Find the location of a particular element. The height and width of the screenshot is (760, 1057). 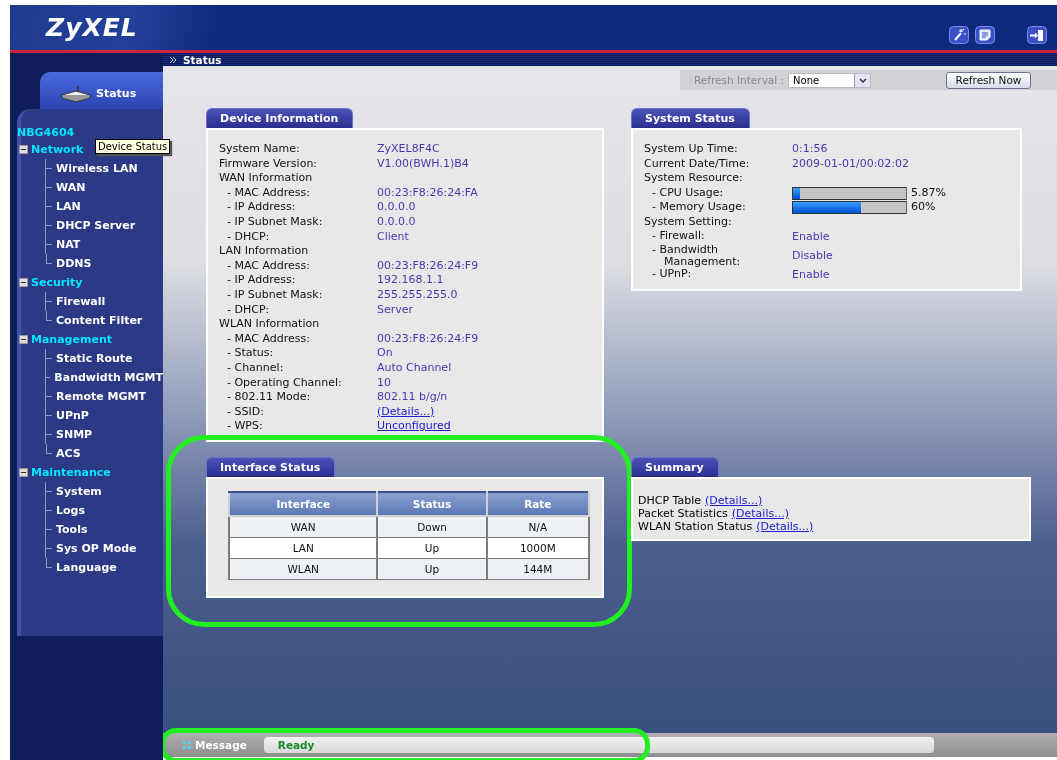

menu-item: Logs is located at coordinates (70, 510).